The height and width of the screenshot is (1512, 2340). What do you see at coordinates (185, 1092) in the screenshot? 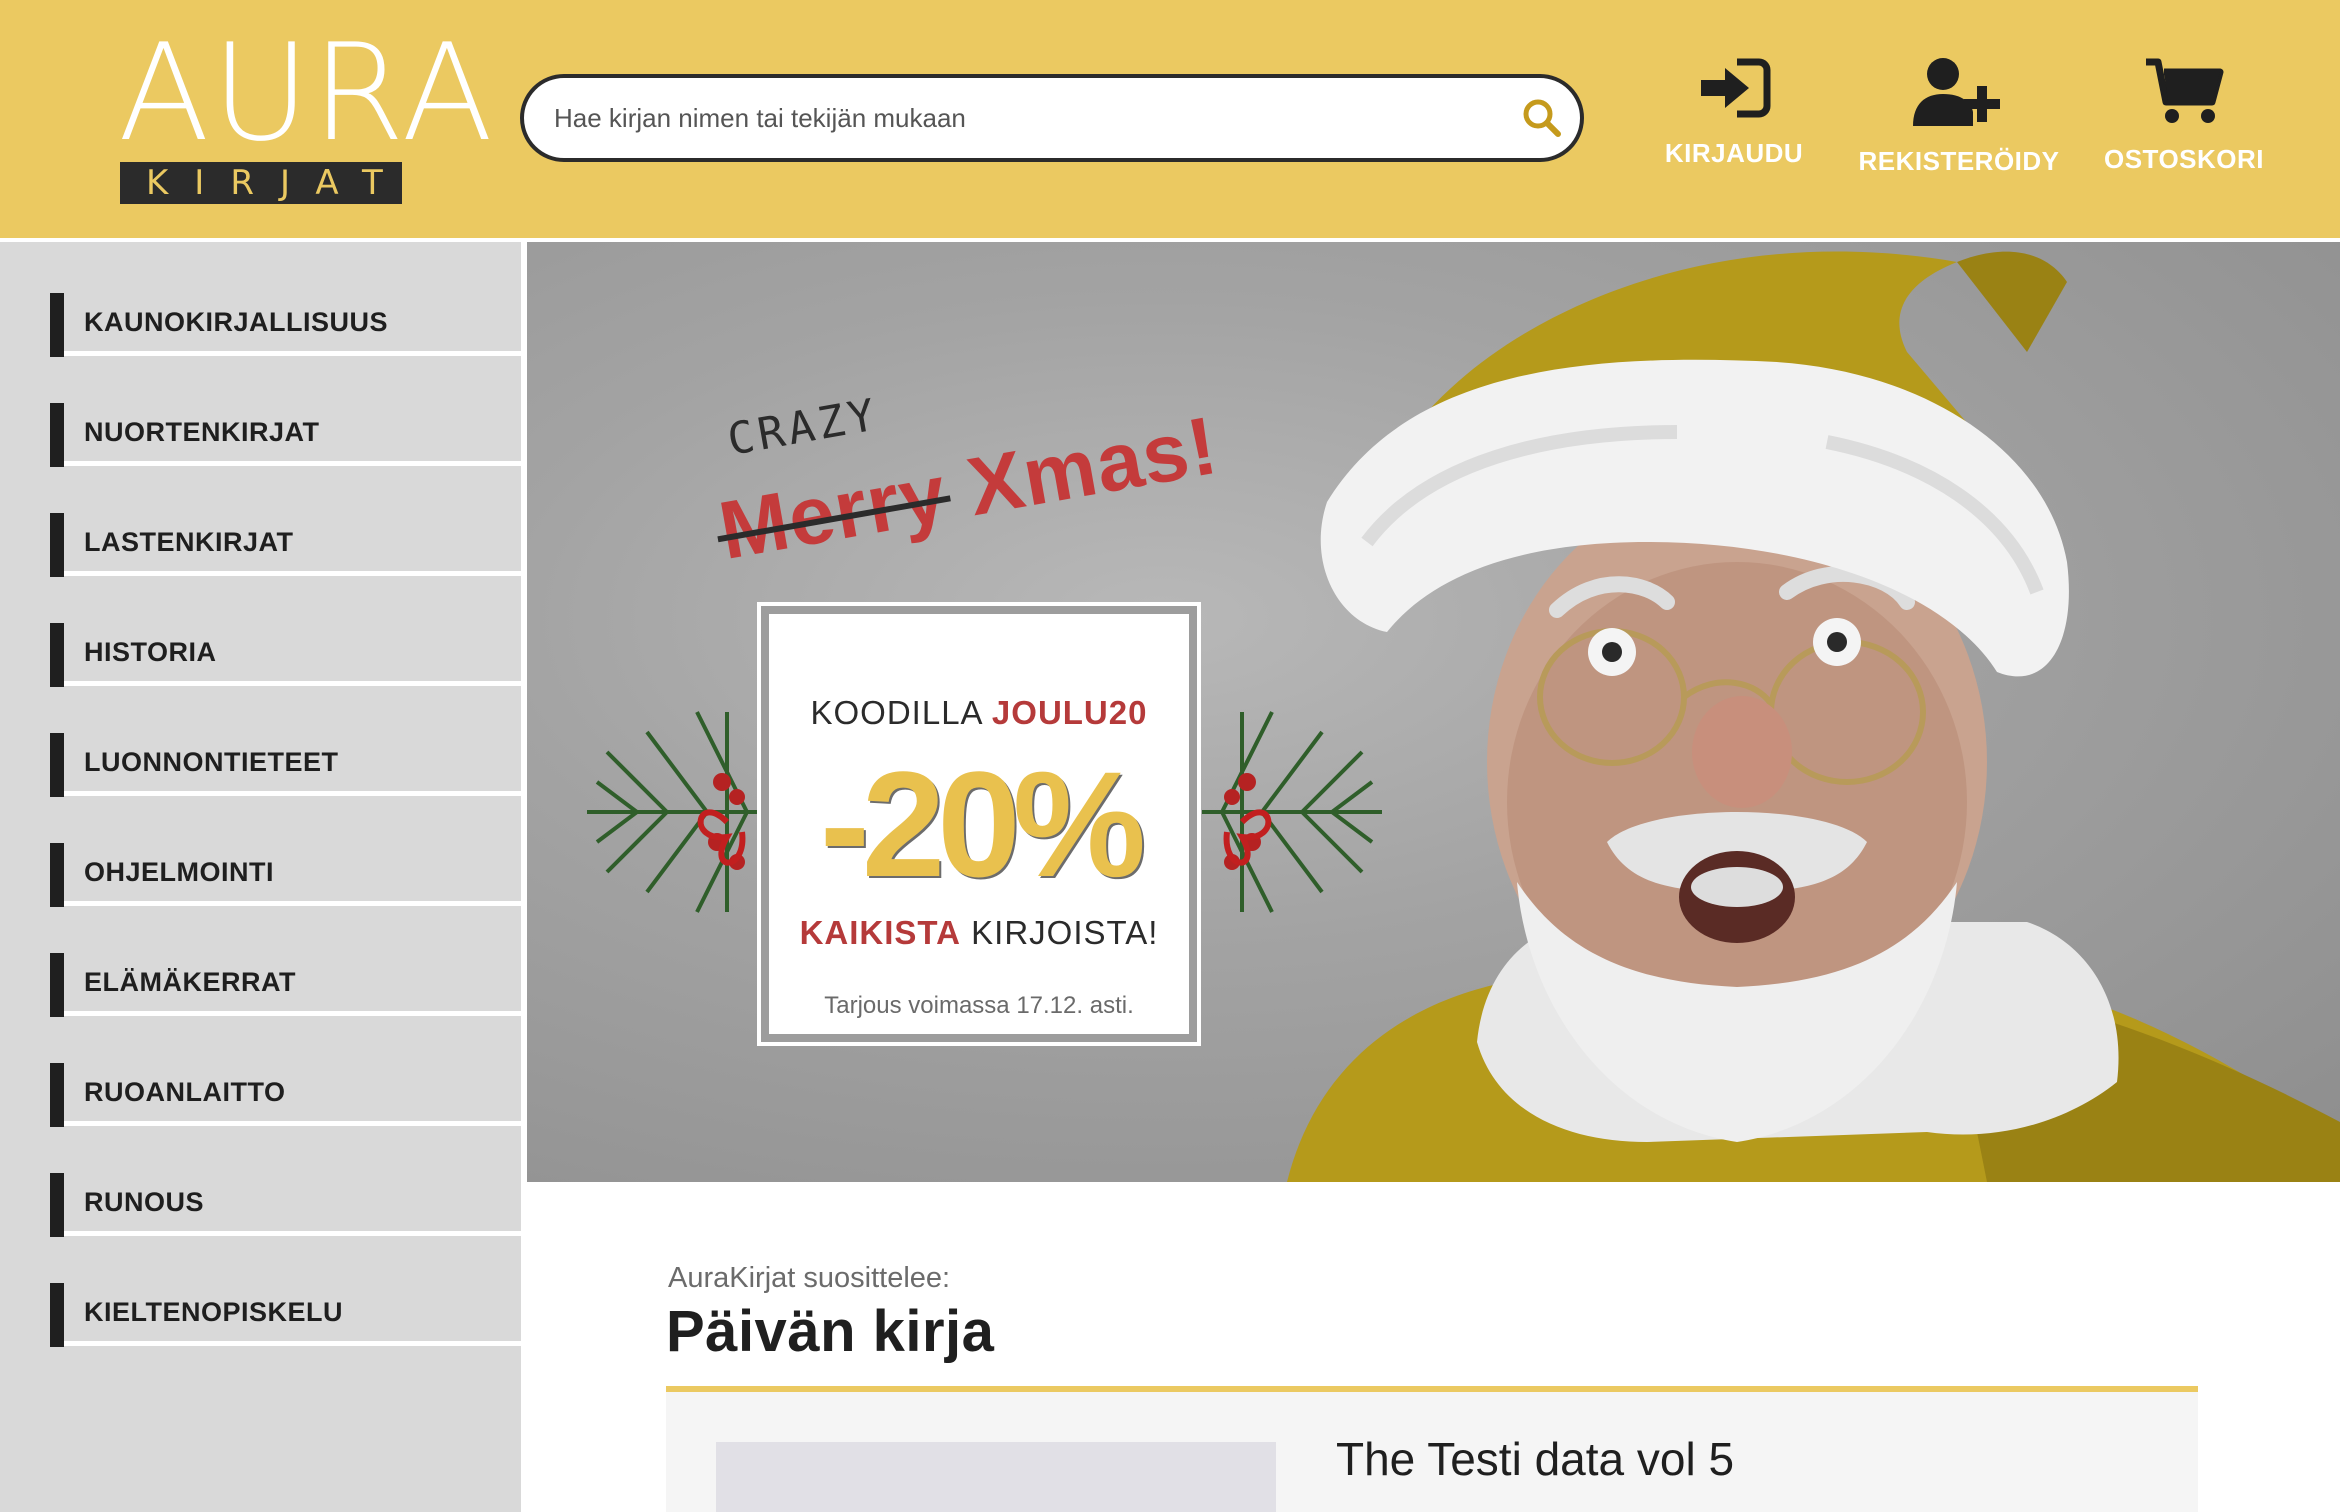
I see `category-label: RUOANLAITTO` at bounding box center [185, 1092].